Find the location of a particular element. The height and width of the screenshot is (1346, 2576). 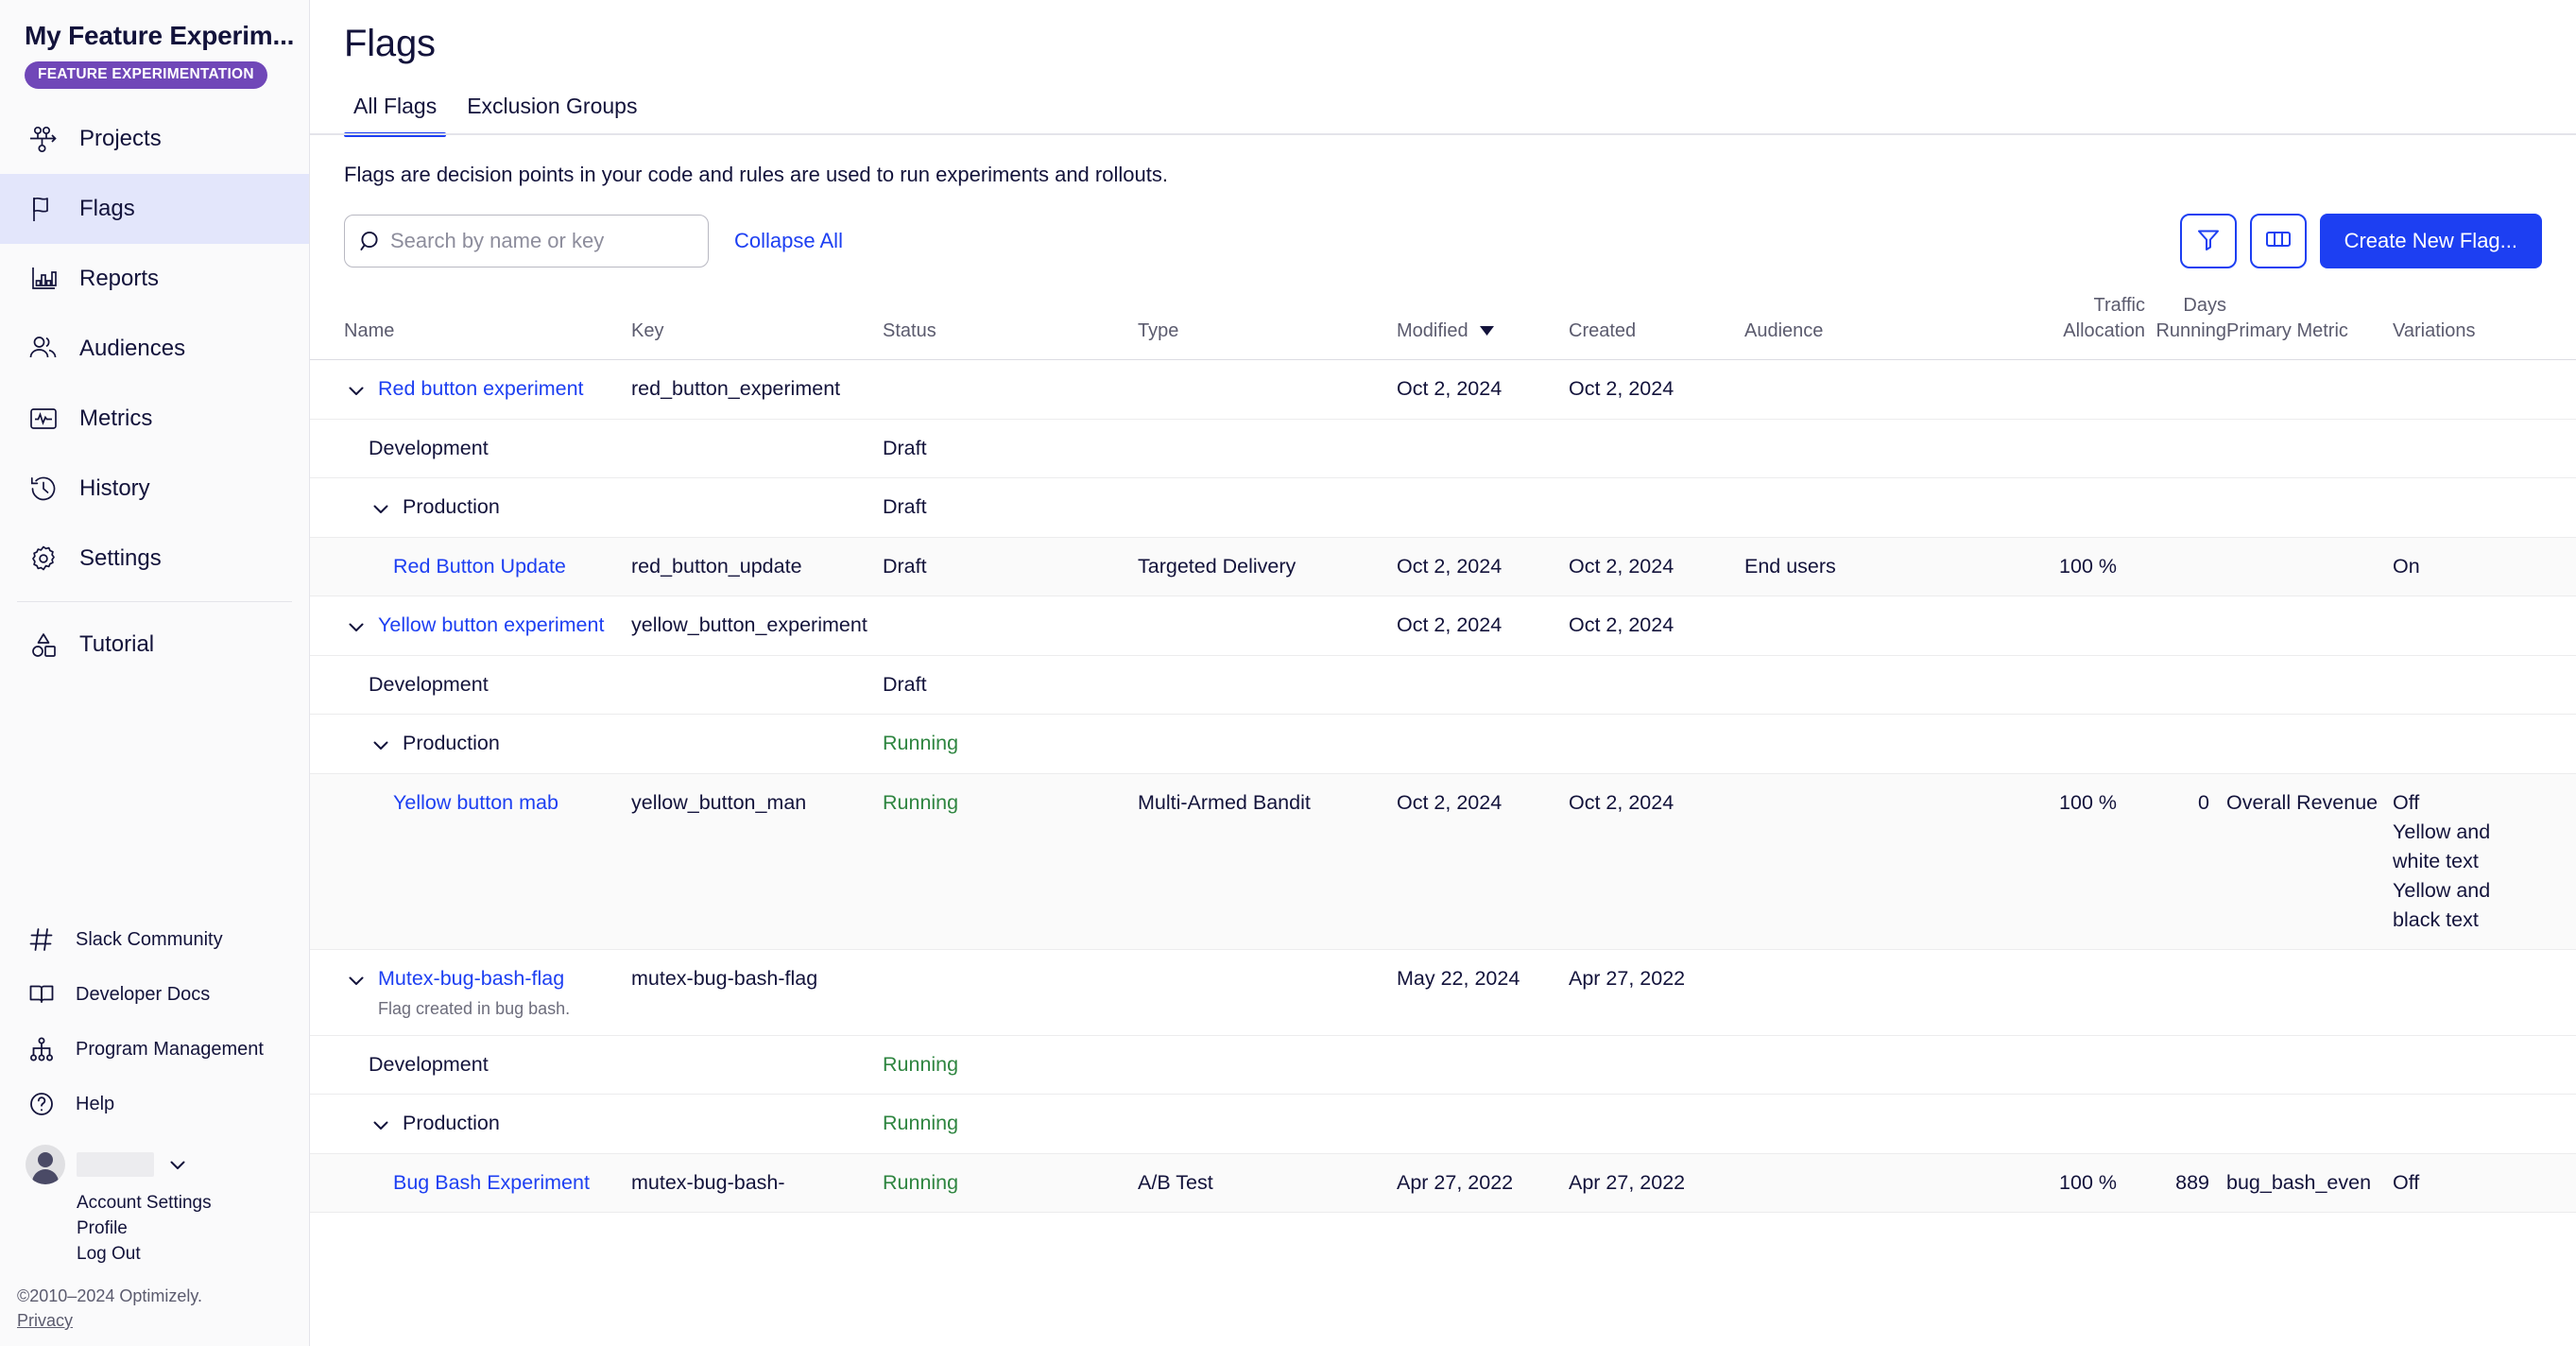

flag-name: Bug Bash Experiment is located at coordinates (491, 1182).